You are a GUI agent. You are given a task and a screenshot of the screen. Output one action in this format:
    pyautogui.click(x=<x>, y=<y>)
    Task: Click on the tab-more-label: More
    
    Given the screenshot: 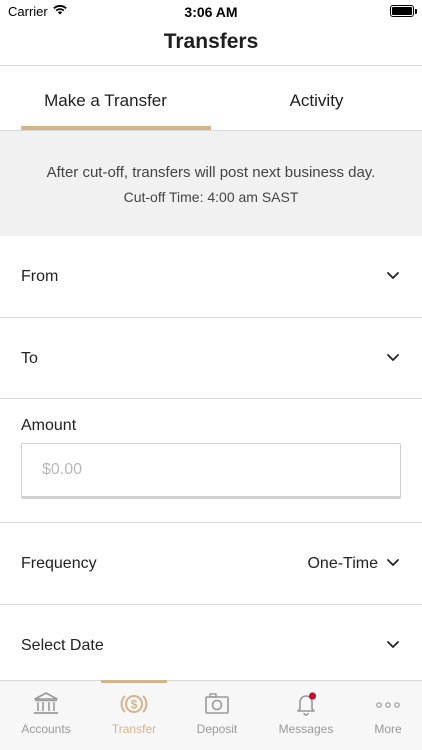 What is the action you would take?
    pyautogui.click(x=388, y=729)
    